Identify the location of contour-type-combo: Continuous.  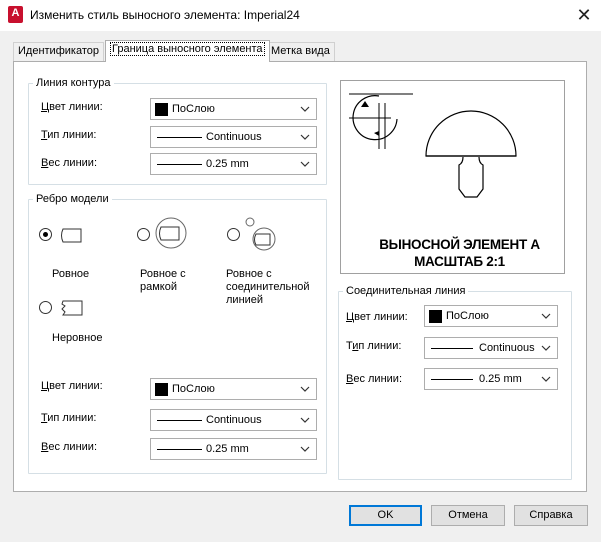
(233, 137).